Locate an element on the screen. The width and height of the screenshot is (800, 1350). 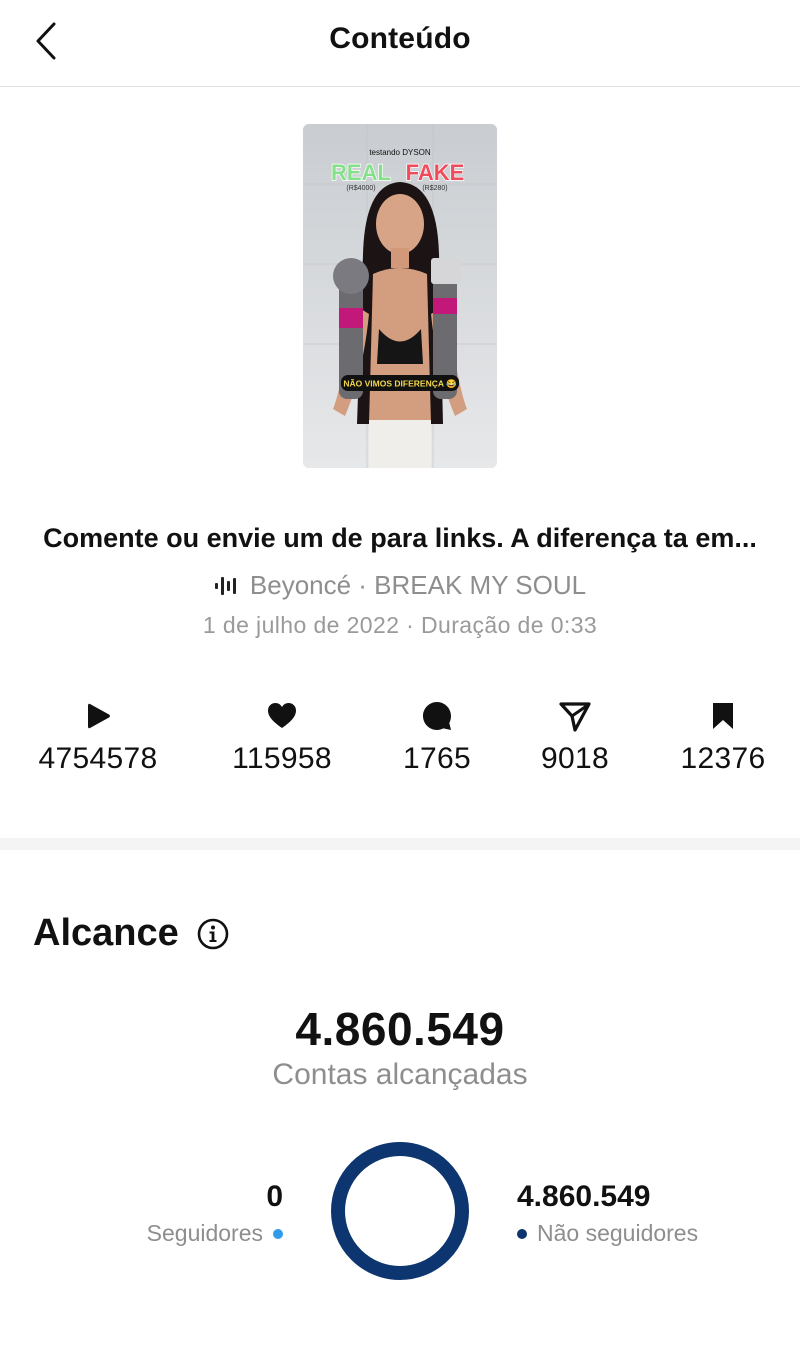
info-icon is located at coordinates (213, 933).